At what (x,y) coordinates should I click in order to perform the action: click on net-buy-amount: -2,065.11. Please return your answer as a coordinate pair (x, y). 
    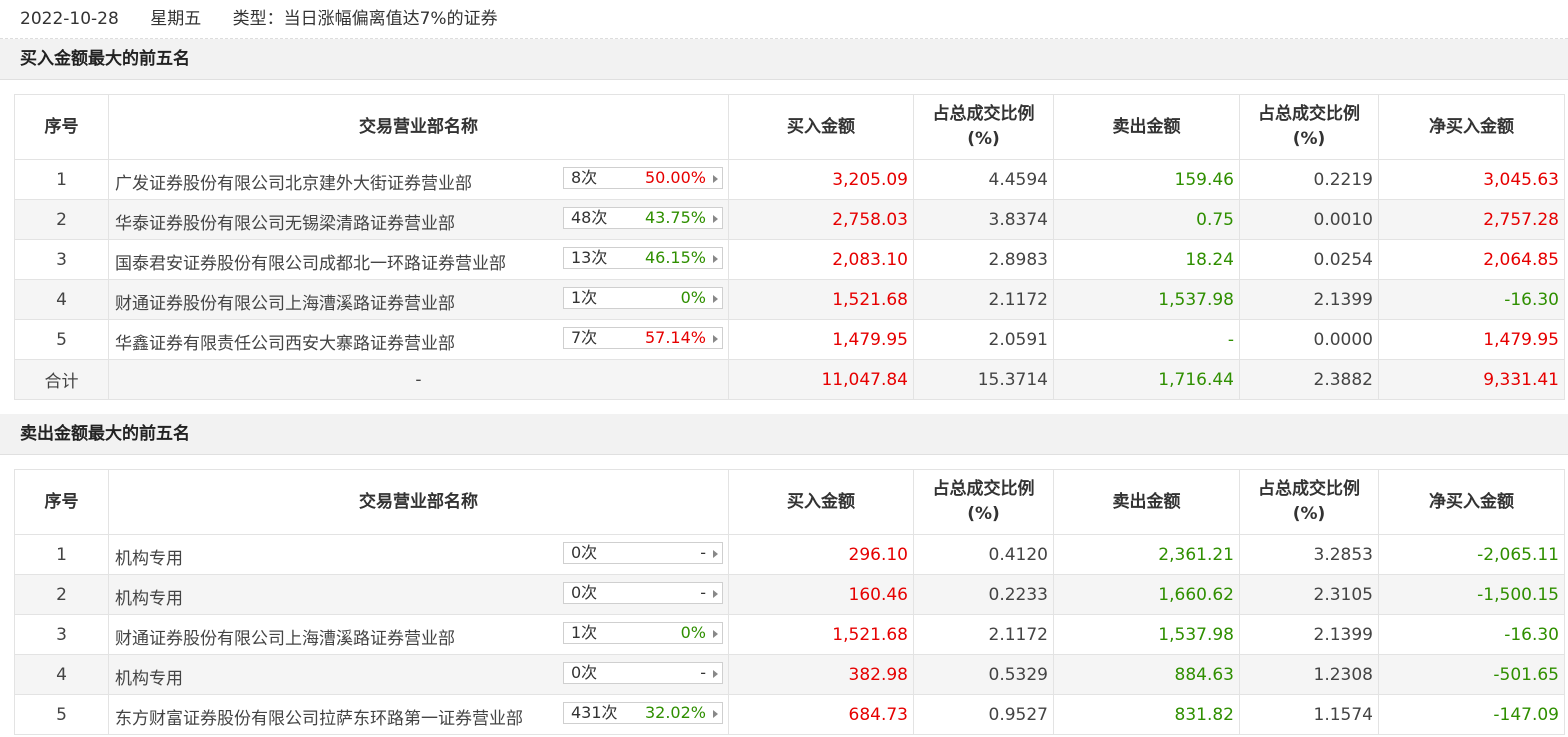
    Looking at the image, I should click on (1471, 554).